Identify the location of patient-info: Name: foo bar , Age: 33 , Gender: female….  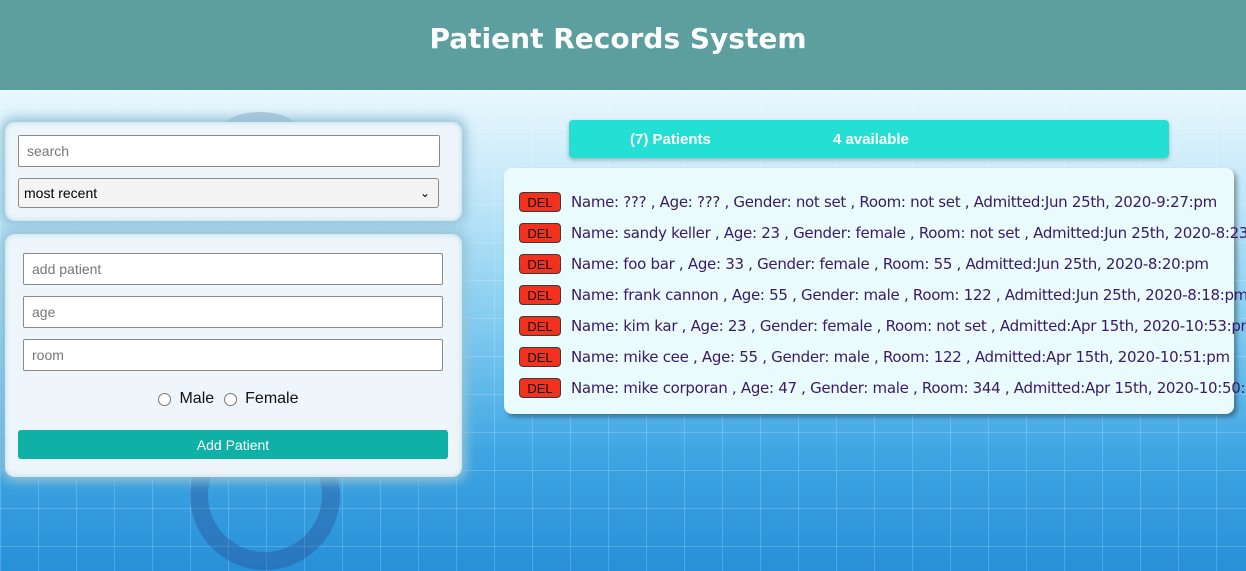
(890, 264).